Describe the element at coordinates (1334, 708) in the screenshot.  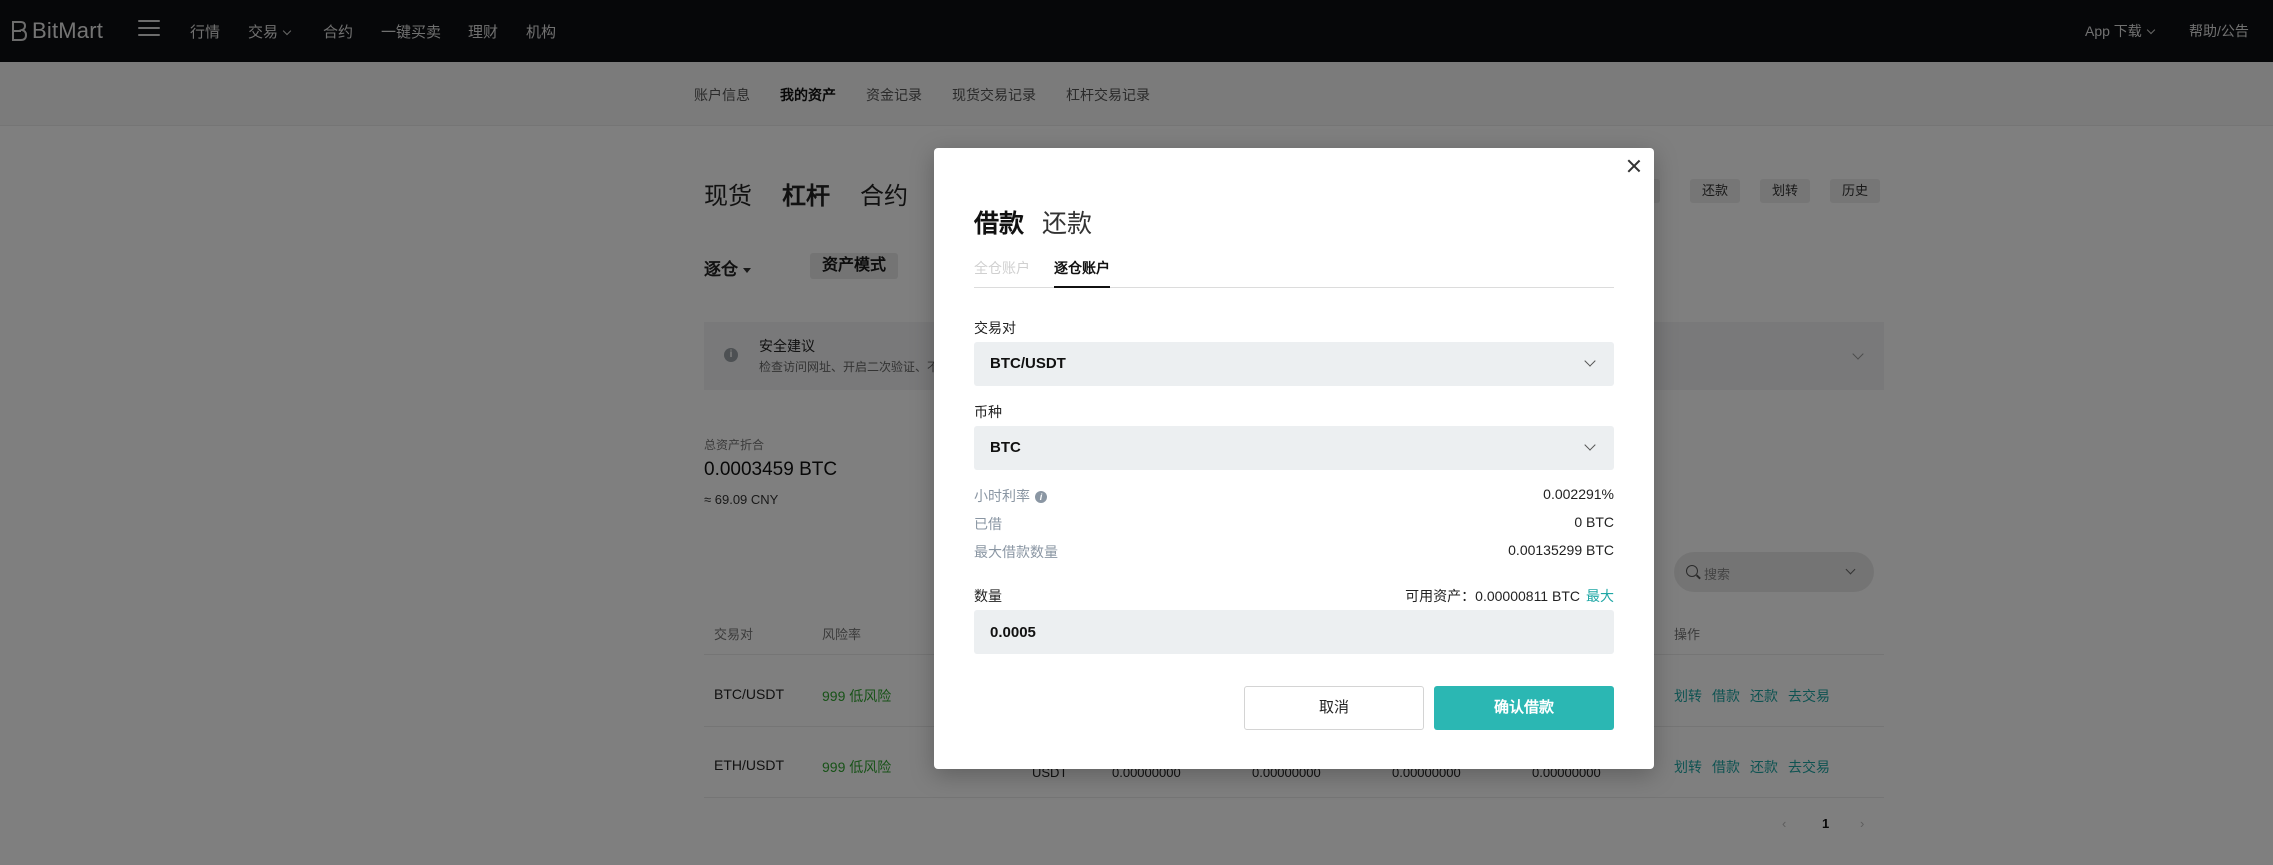
I see `cancel-button: 取消` at that location.